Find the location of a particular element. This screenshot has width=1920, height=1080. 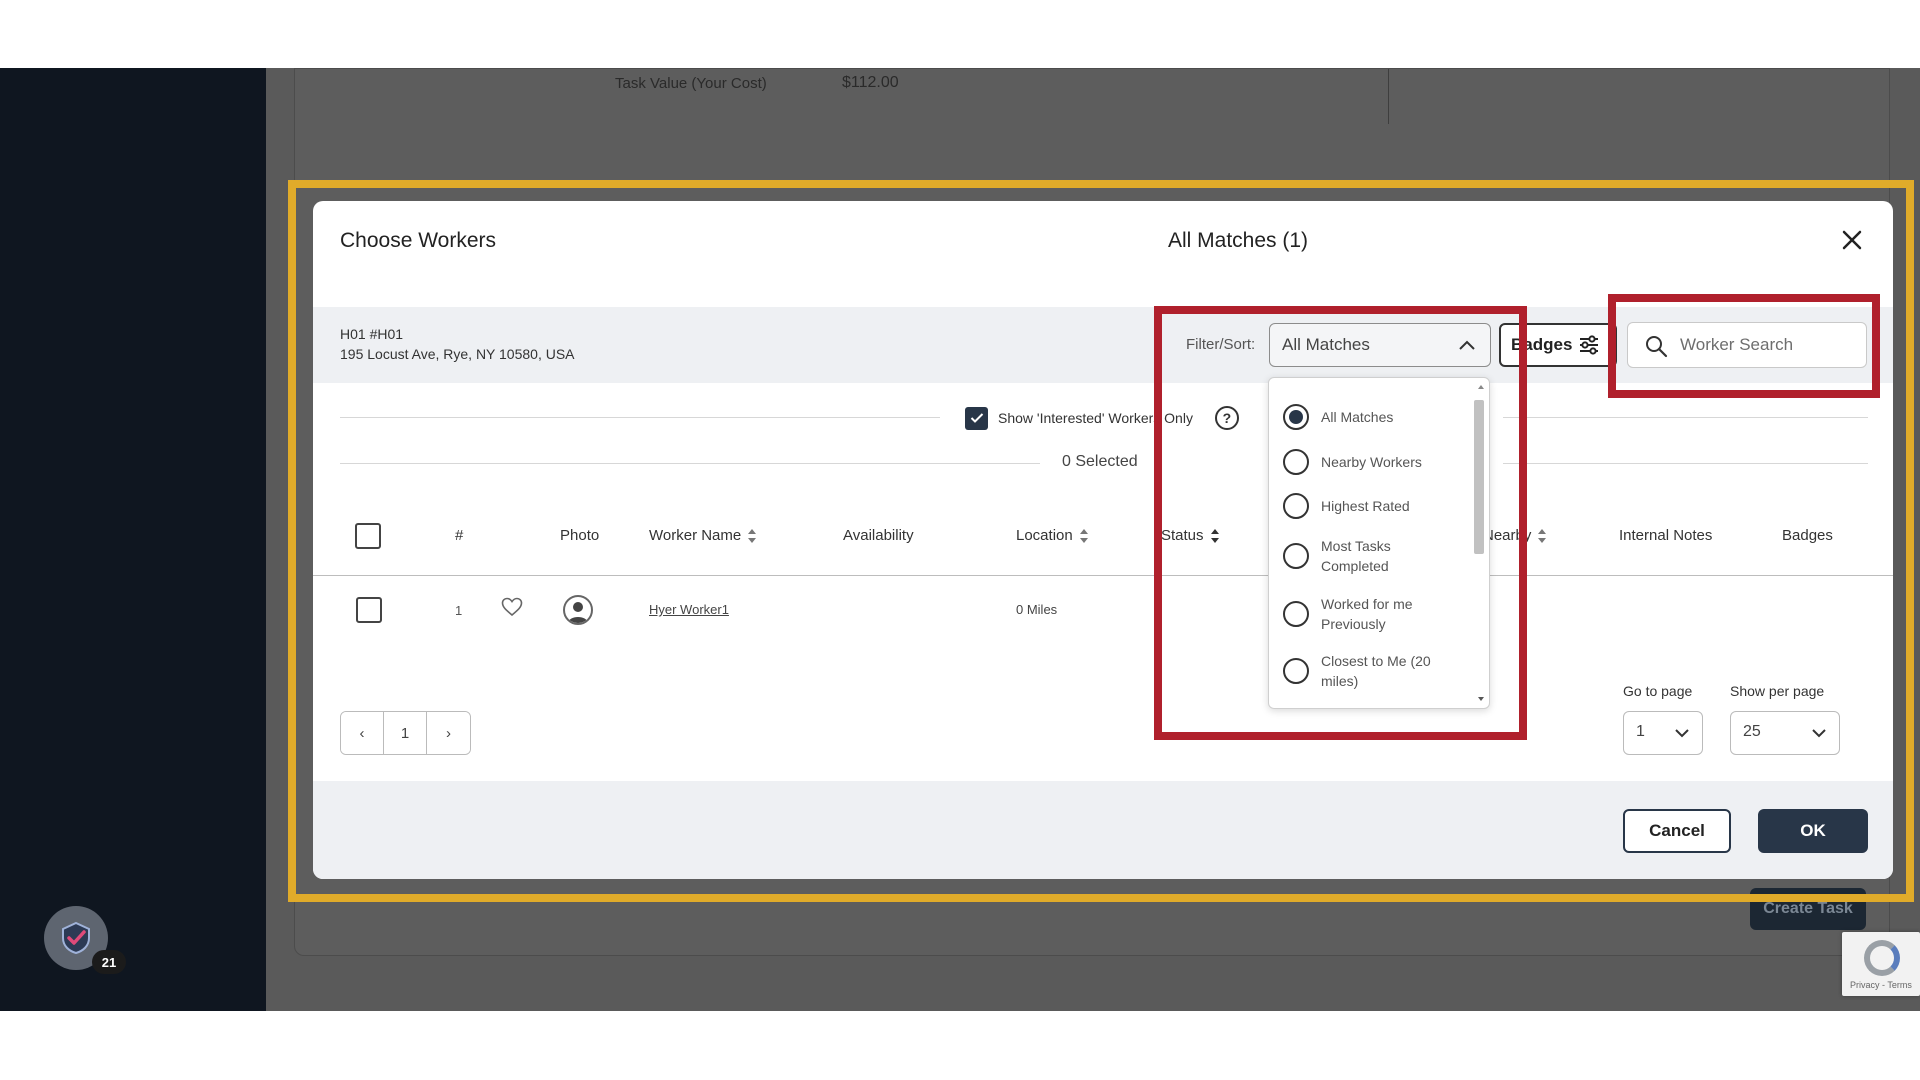

filter-option-label: All Matches is located at coordinates (1357, 417).